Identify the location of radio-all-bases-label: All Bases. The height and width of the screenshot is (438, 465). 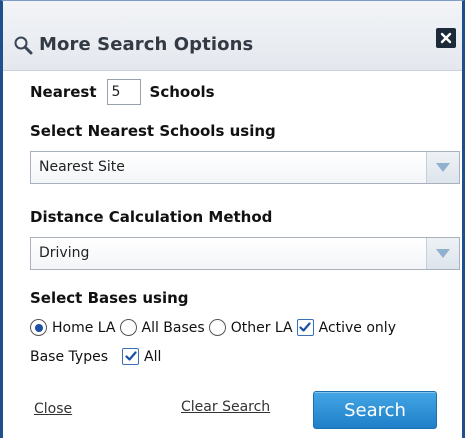
(173, 327).